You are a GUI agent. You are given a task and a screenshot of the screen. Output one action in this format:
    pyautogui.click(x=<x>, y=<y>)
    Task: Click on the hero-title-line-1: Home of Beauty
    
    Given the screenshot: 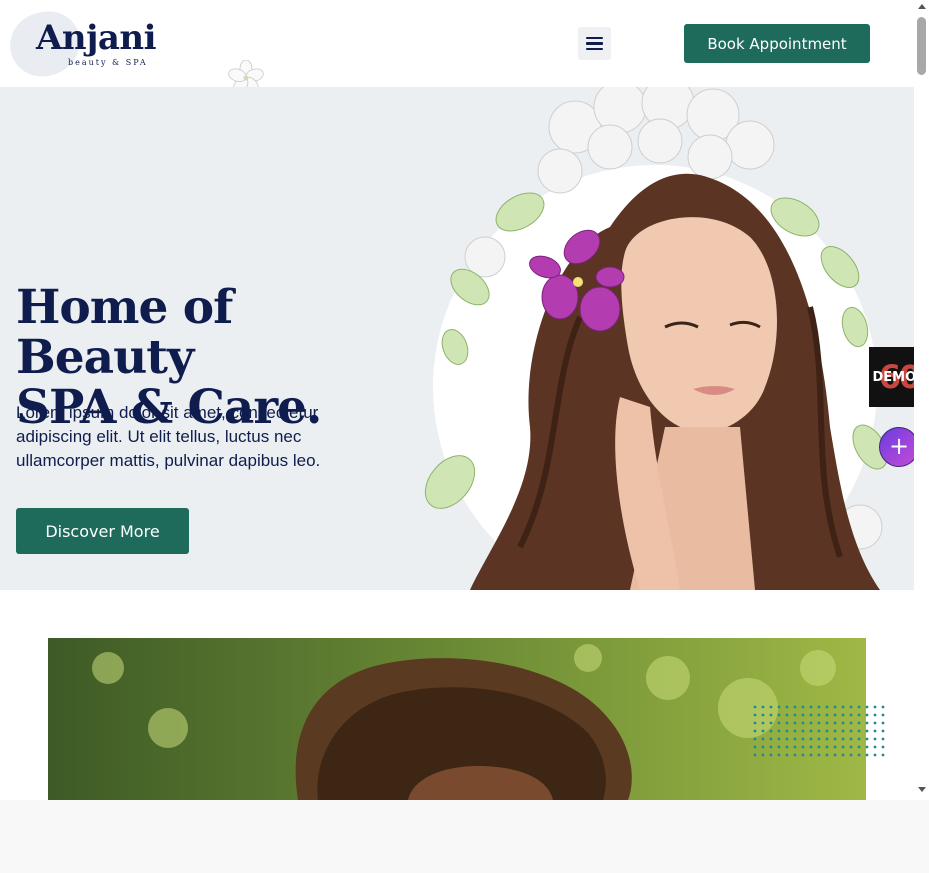 What is the action you would take?
    pyautogui.click(x=124, y=332)
    